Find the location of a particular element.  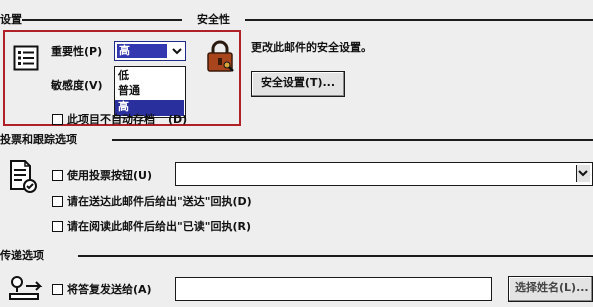

importance-options-list: 低 普通 高 is located at coordinates (150, 92).